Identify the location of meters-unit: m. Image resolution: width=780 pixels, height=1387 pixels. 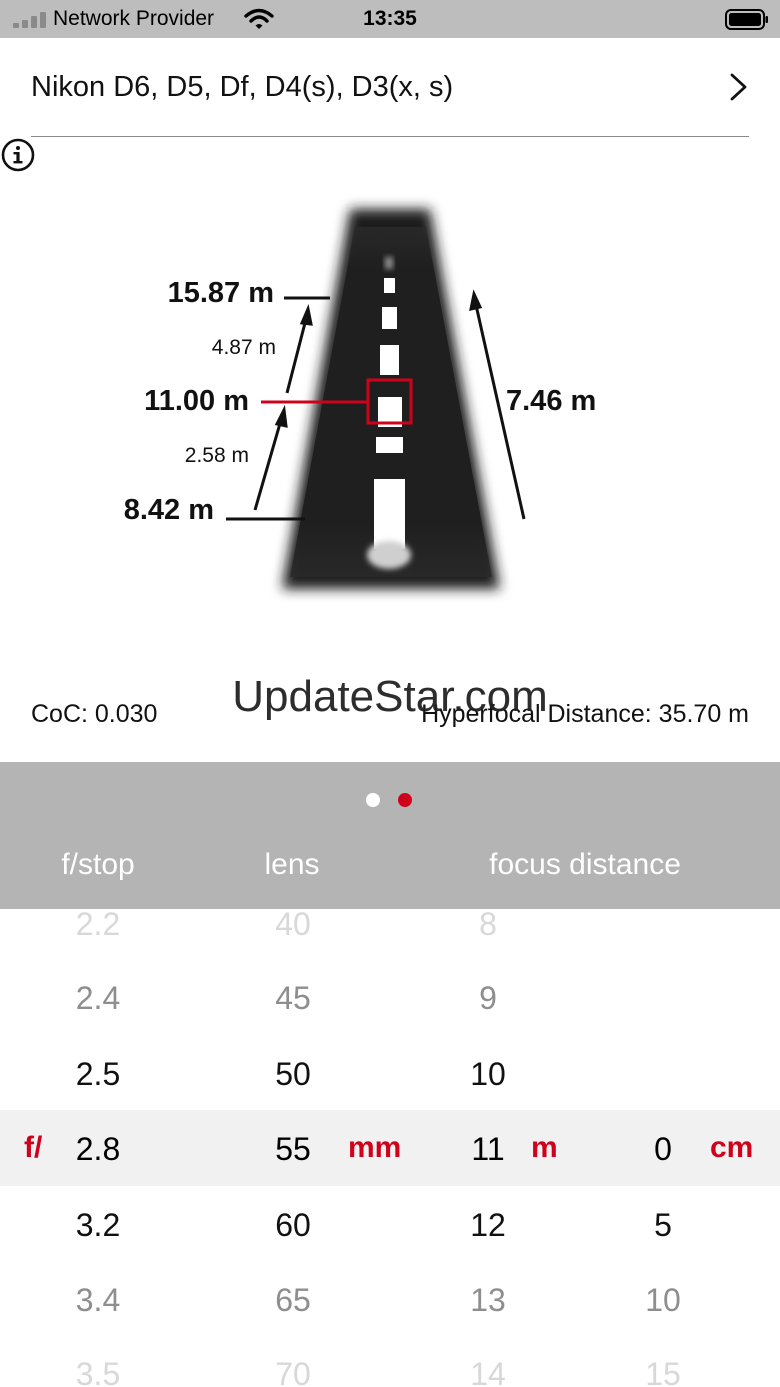
(544, 1147).